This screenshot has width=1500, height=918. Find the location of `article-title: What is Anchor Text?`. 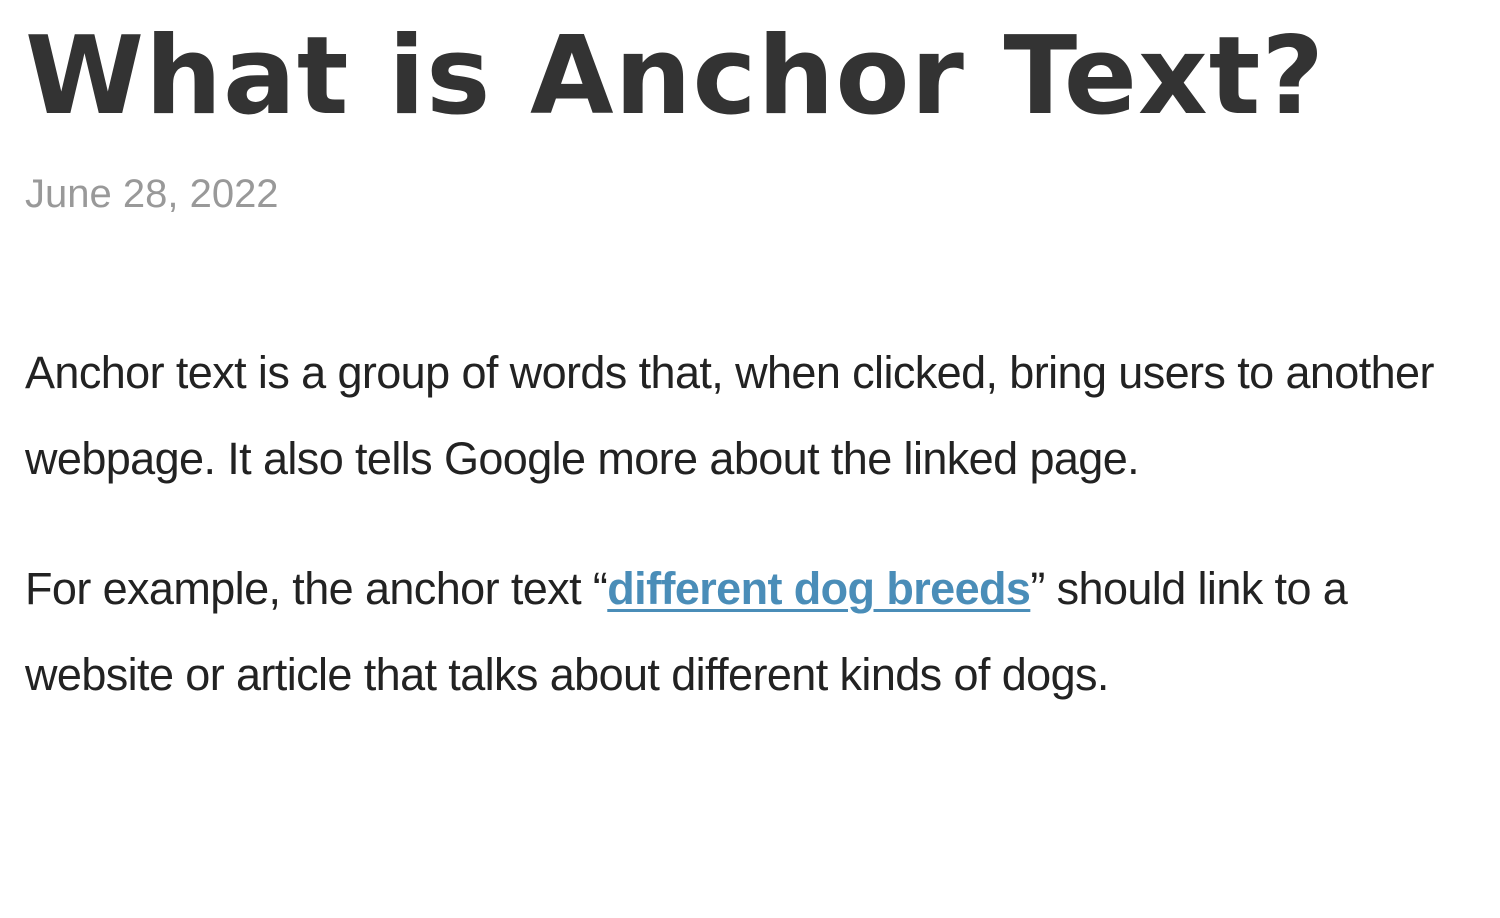

article-title: What is Anchor Text? is located at coordinates (675, 76).